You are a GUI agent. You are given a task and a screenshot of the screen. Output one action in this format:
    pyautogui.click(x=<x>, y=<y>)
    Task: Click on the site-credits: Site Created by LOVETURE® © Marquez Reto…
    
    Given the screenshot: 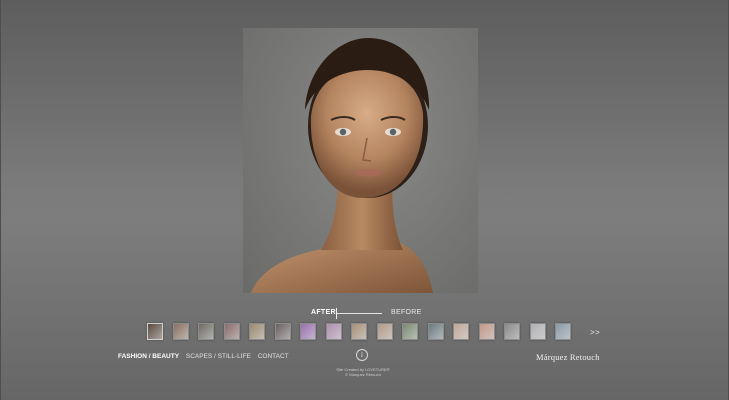 What is the action you would take?
    pyautogui.click(x=363, y=372)
    